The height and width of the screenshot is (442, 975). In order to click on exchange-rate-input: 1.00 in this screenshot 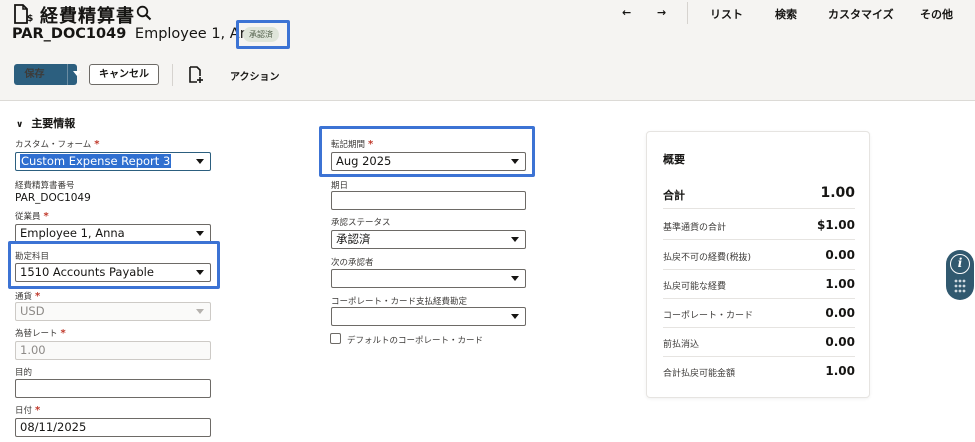, I will do `click(113, 350)`.